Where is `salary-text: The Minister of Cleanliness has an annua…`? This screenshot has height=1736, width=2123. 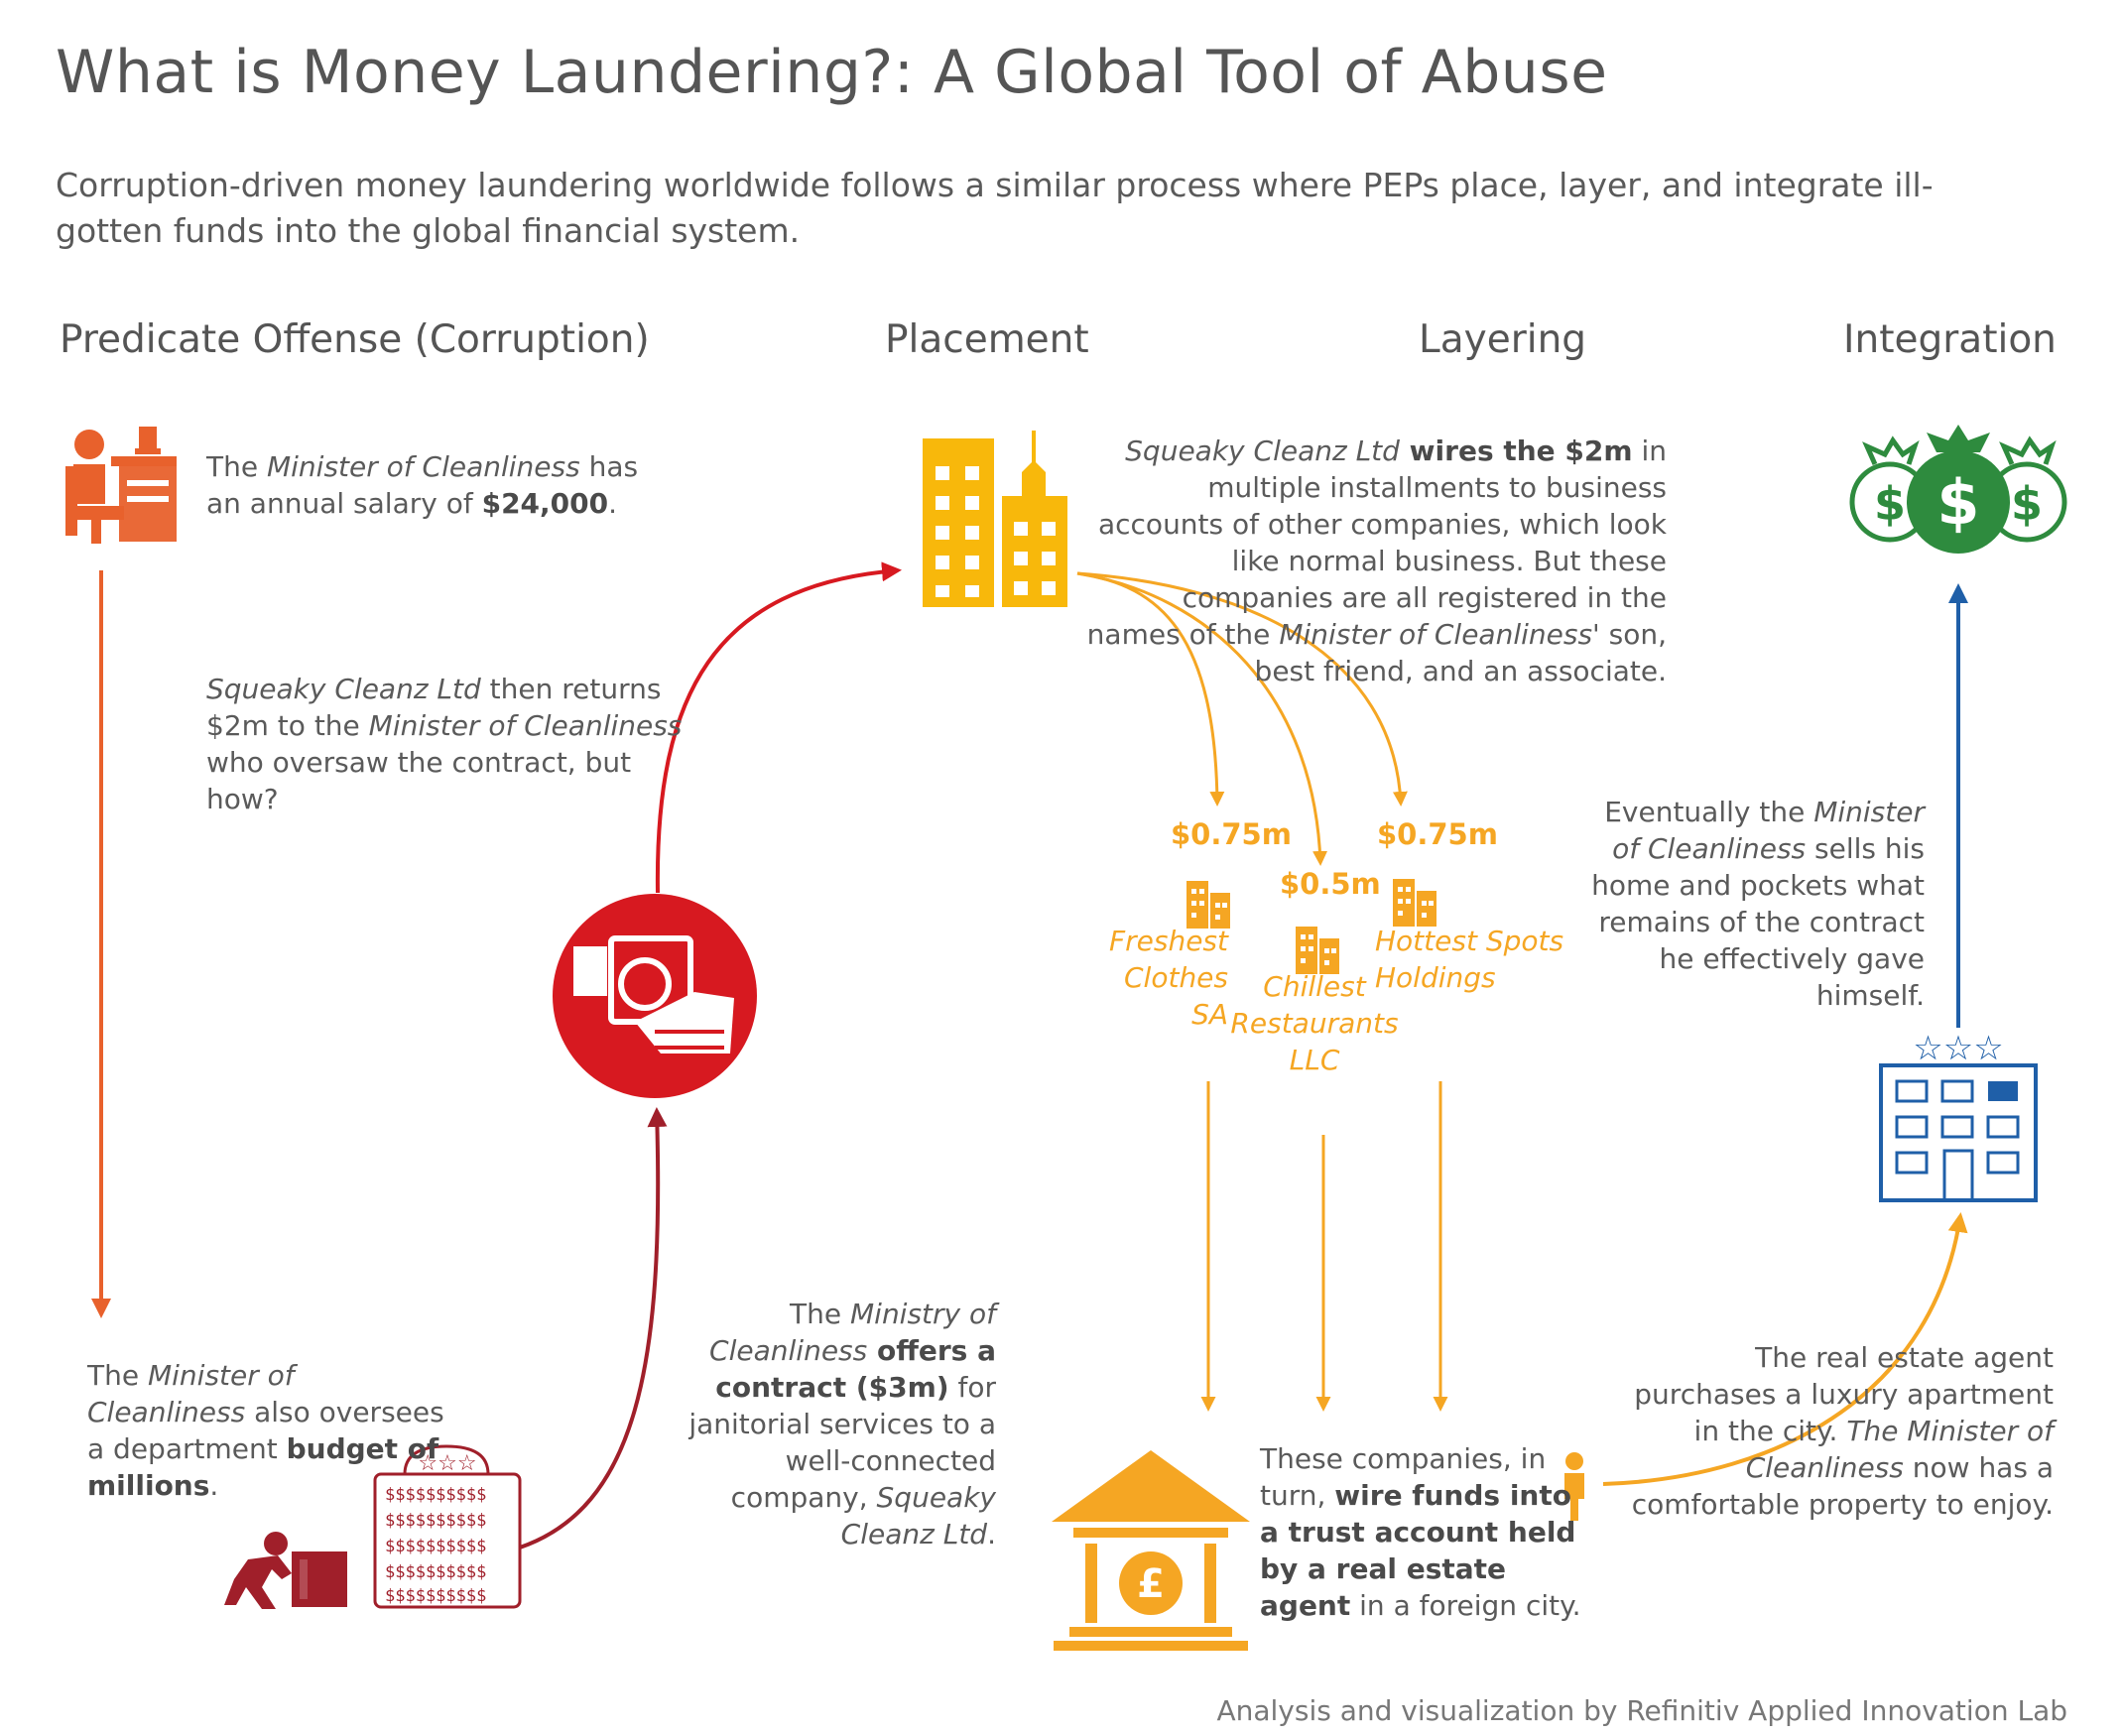
salary-text: The Minister of Cleanliness has an annua… is located at coordinates (423, 485).